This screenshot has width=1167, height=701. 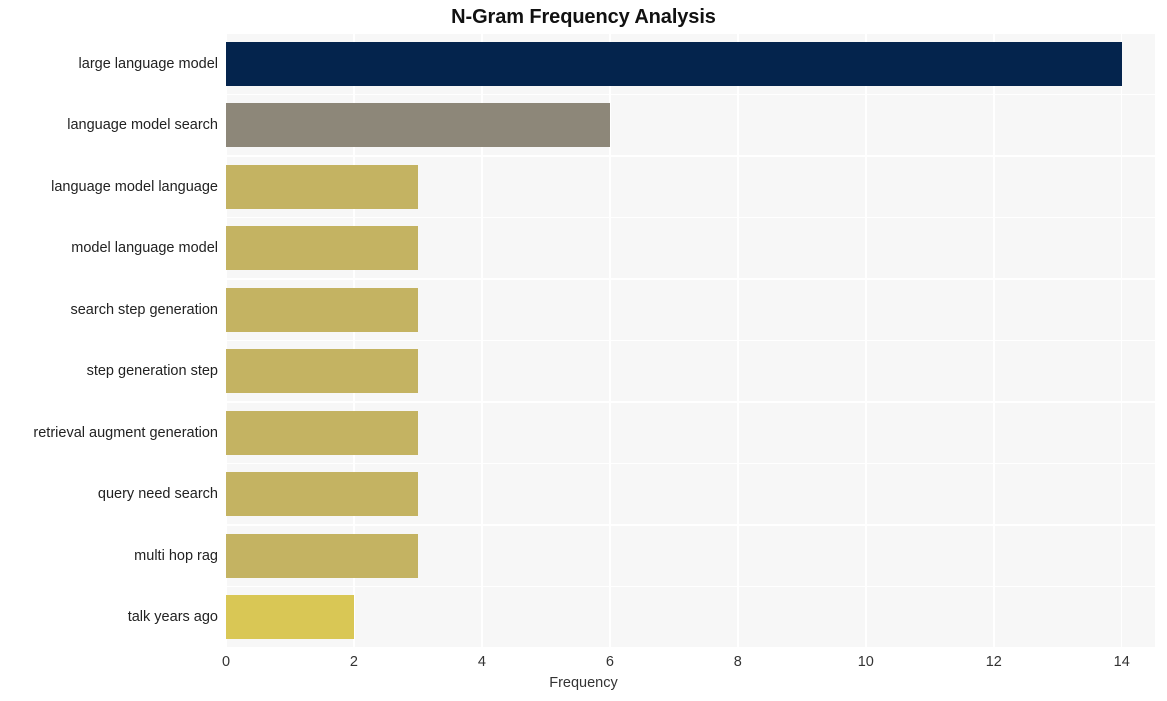 What do you see at coordinates (172, 617) in the screenshot?
I see `y-axis-label: talk years ago` at bounding box center [172, 617].